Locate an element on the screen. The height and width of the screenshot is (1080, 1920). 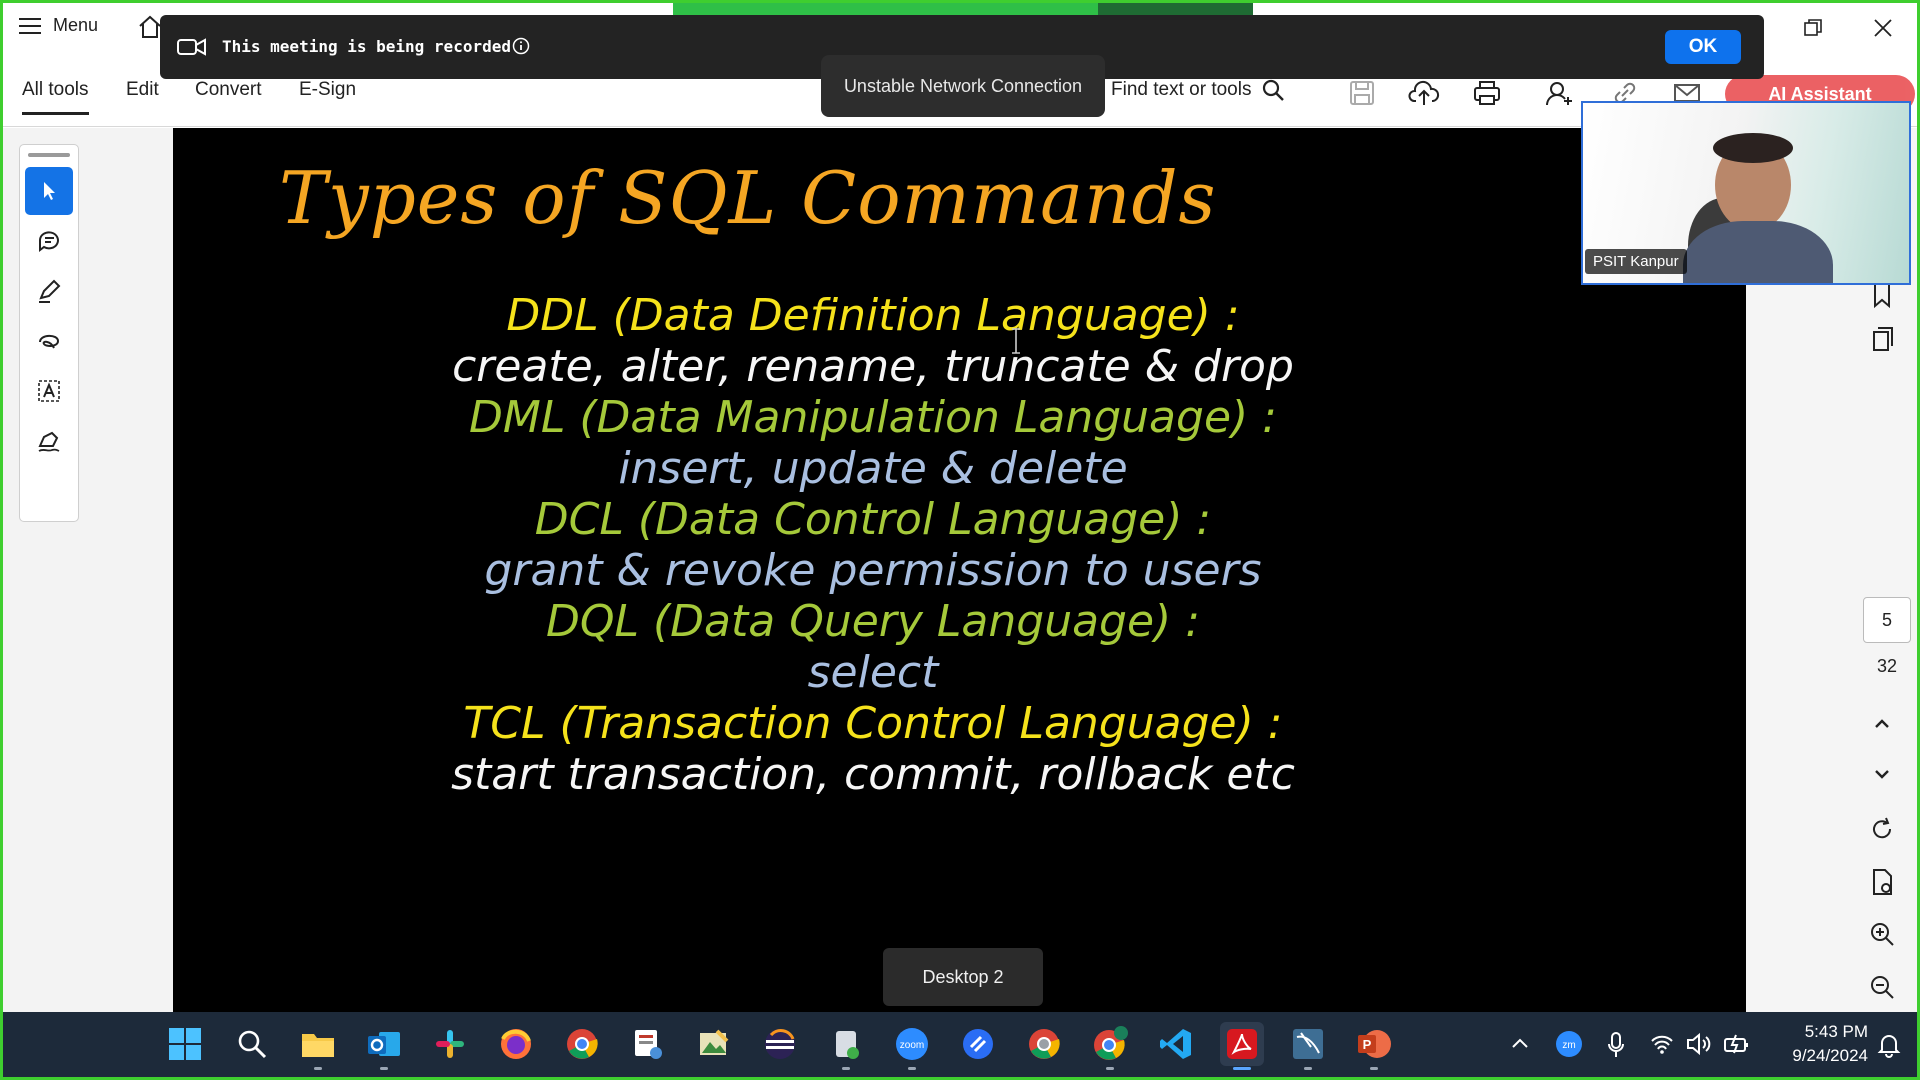
mysql-workbench-icon is located at coordinates (1308, 1044).